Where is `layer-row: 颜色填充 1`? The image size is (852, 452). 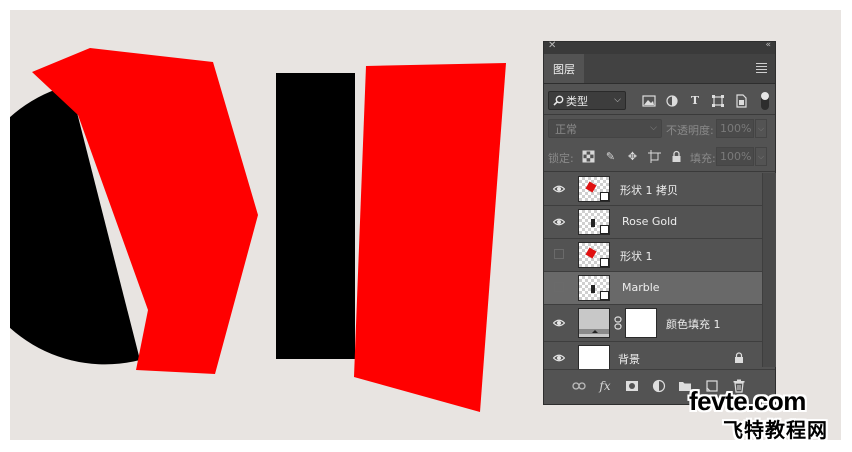 layer-row: 颜色填充 1 is located at coordinates (653, 323).